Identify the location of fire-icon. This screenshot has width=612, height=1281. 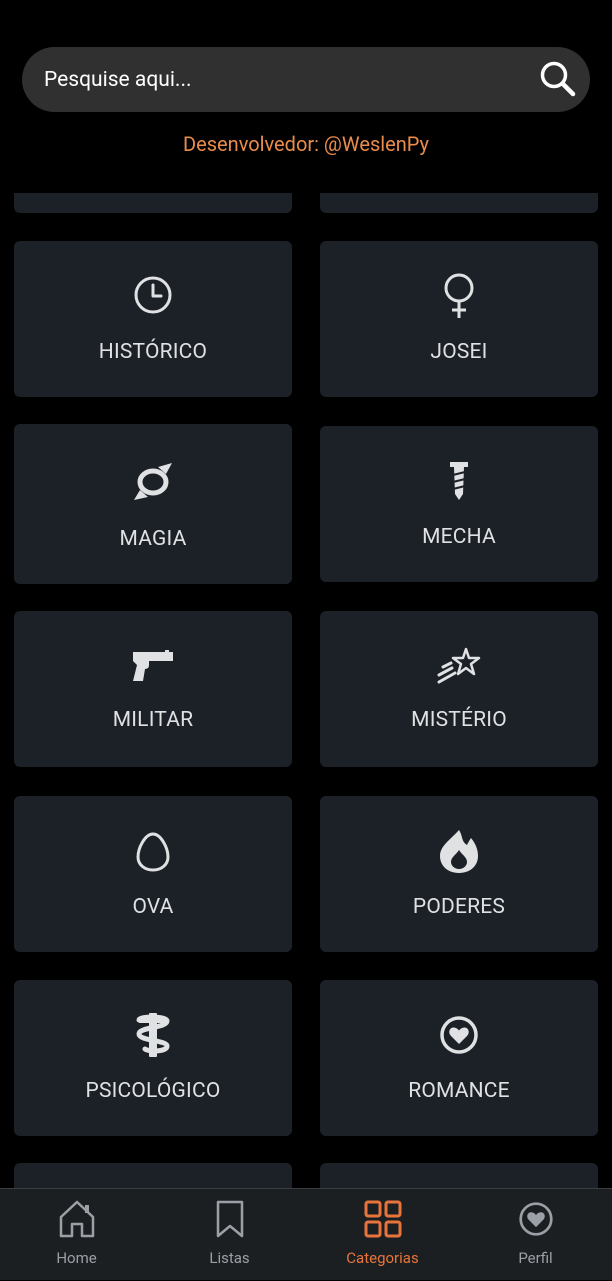
(459, 851).